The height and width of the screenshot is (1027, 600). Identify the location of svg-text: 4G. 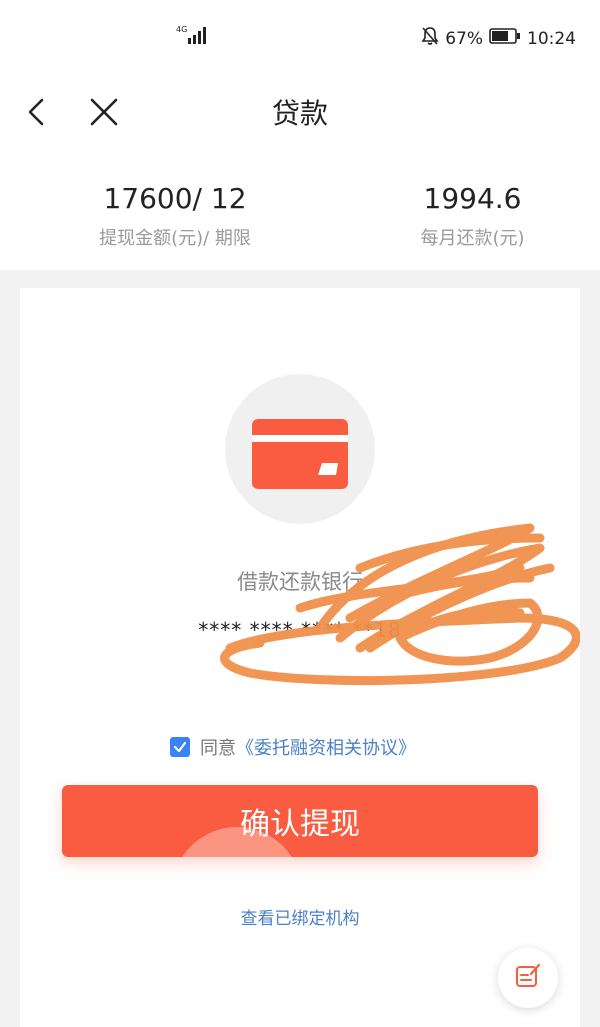
(181, 29).